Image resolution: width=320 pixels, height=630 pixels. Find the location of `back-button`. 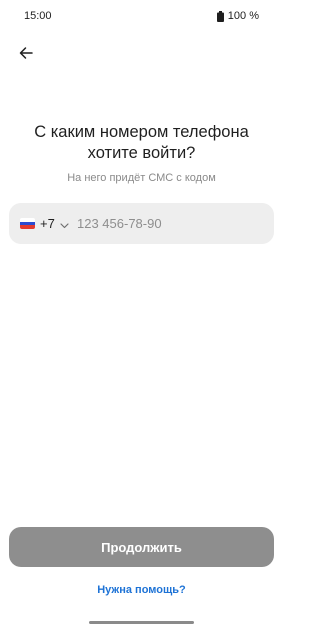

back-button is located at coordinates (26, 55).